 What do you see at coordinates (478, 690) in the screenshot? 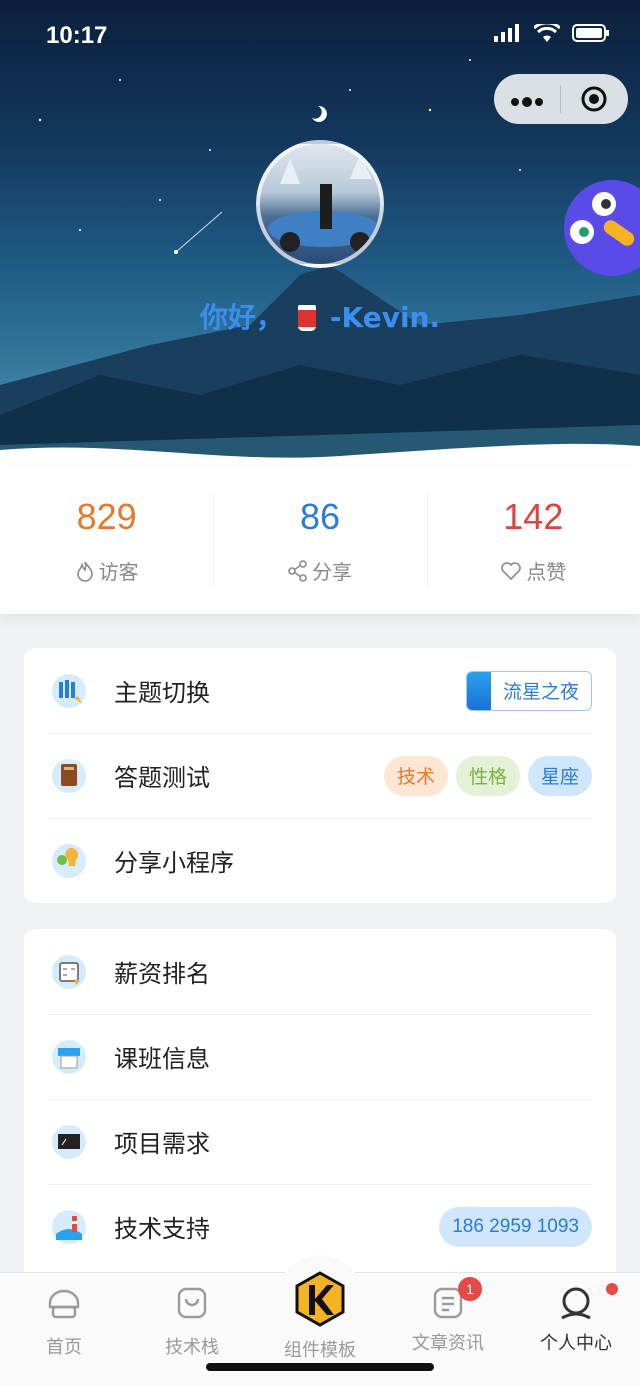
I see `theme-swatch` at bounding box center [478, 690].